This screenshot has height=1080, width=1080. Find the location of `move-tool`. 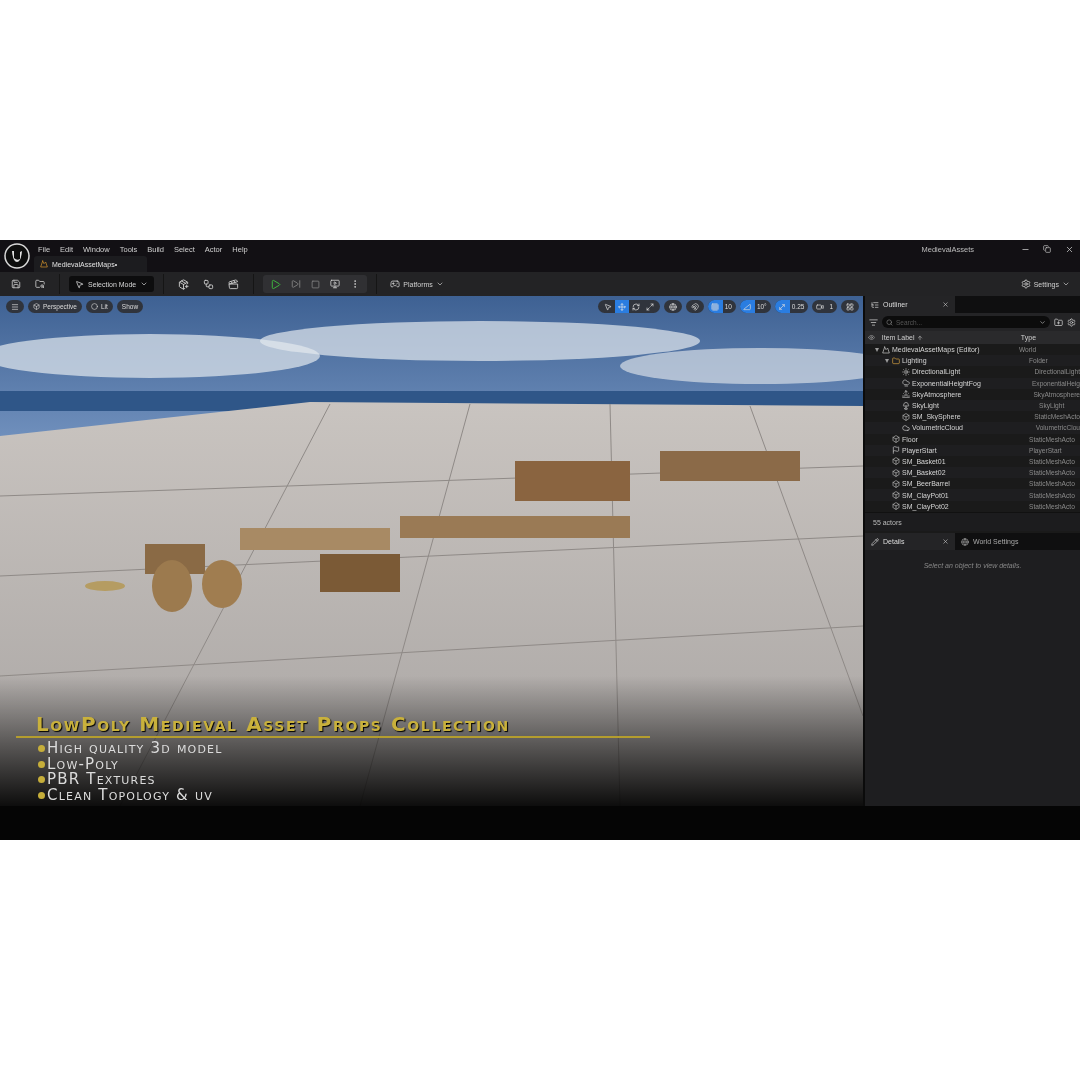

move-tool is located at coordinates (621, 306).